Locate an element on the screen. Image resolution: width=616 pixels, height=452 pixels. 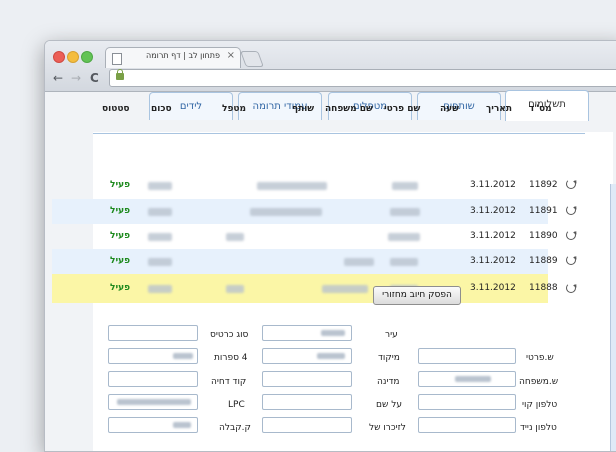
lpc-field is located at coordinates (153, 402).